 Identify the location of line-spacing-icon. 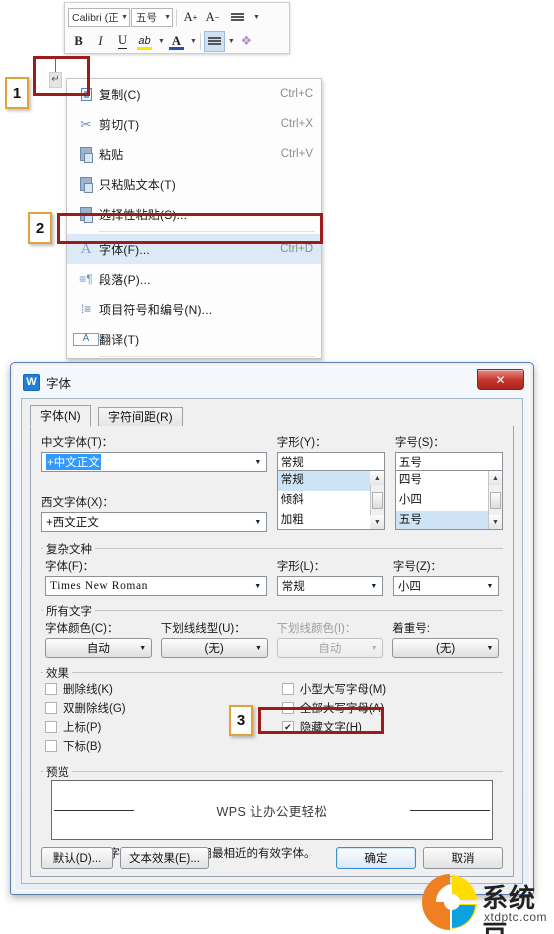
(237, 17).